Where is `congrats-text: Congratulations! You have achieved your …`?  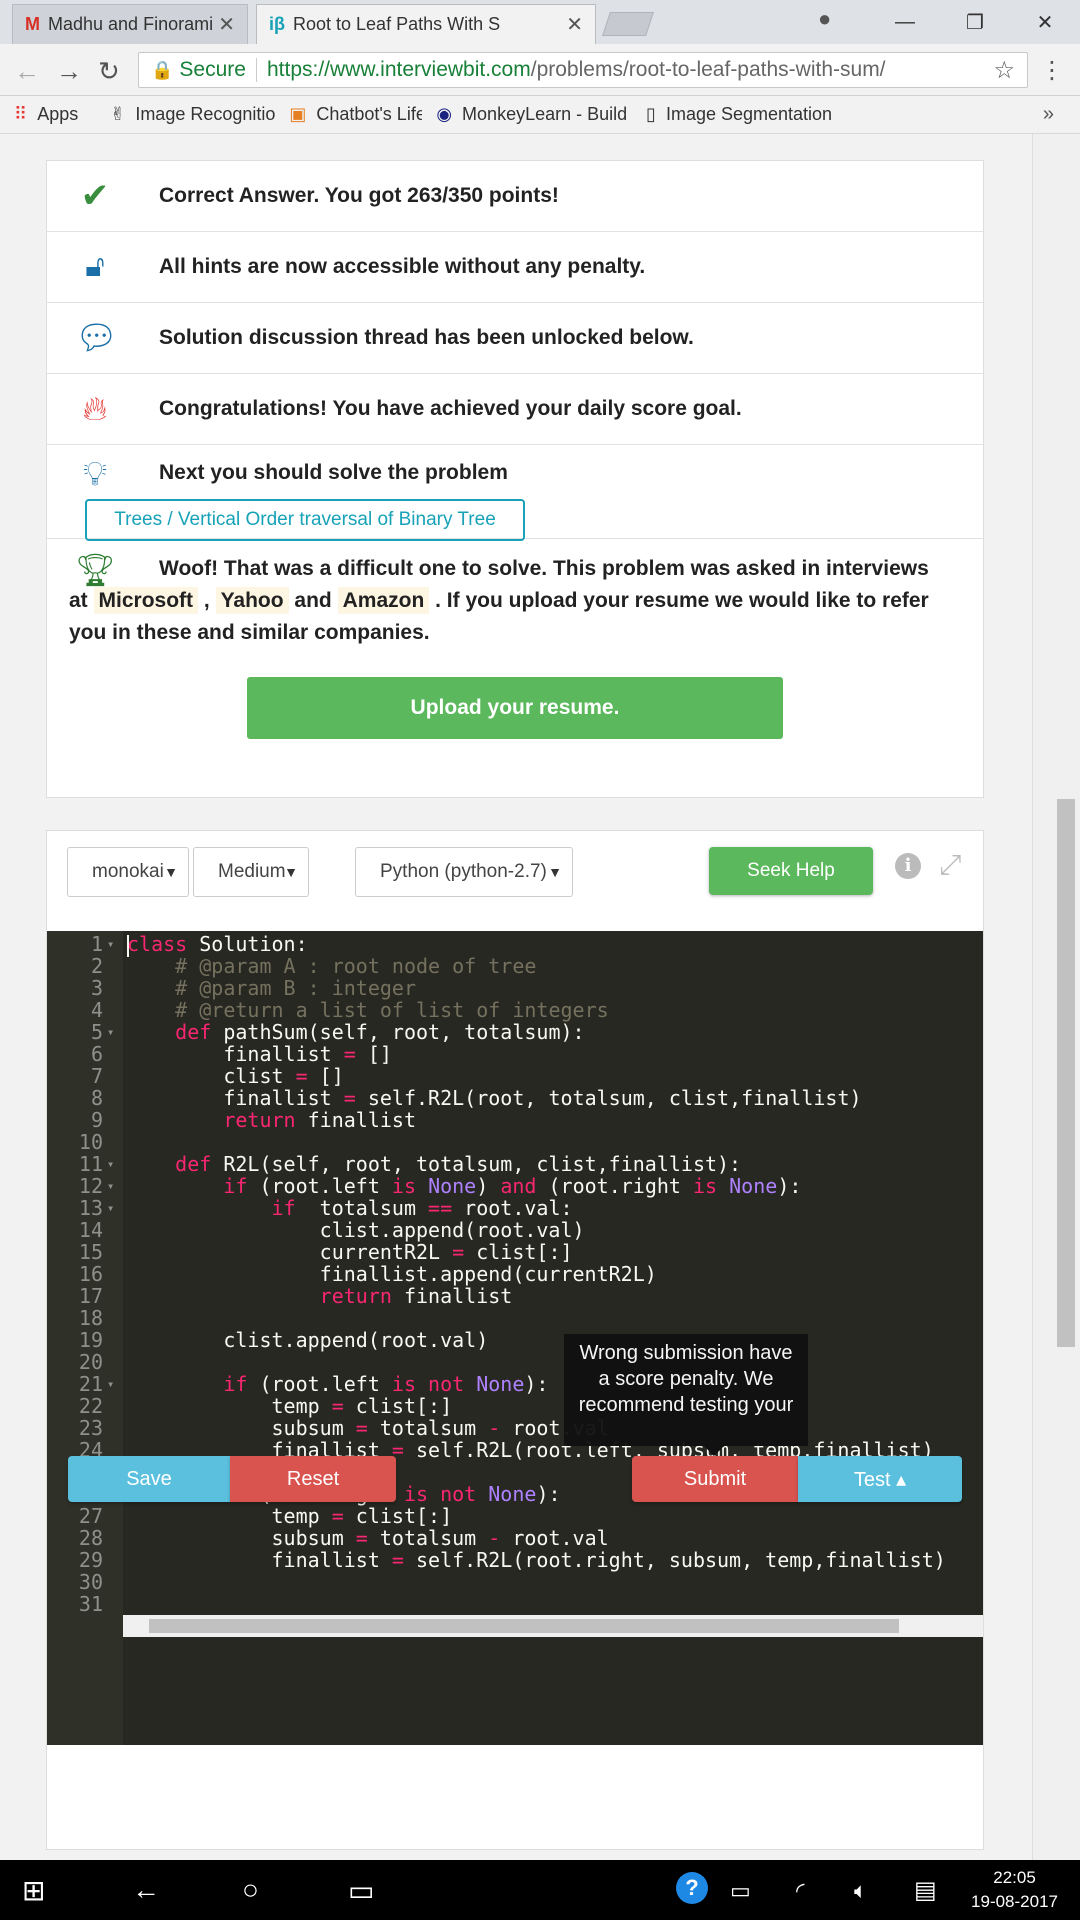 congrats-text: Congratulations! You have achieved your … is located at coordinates (450, 408).